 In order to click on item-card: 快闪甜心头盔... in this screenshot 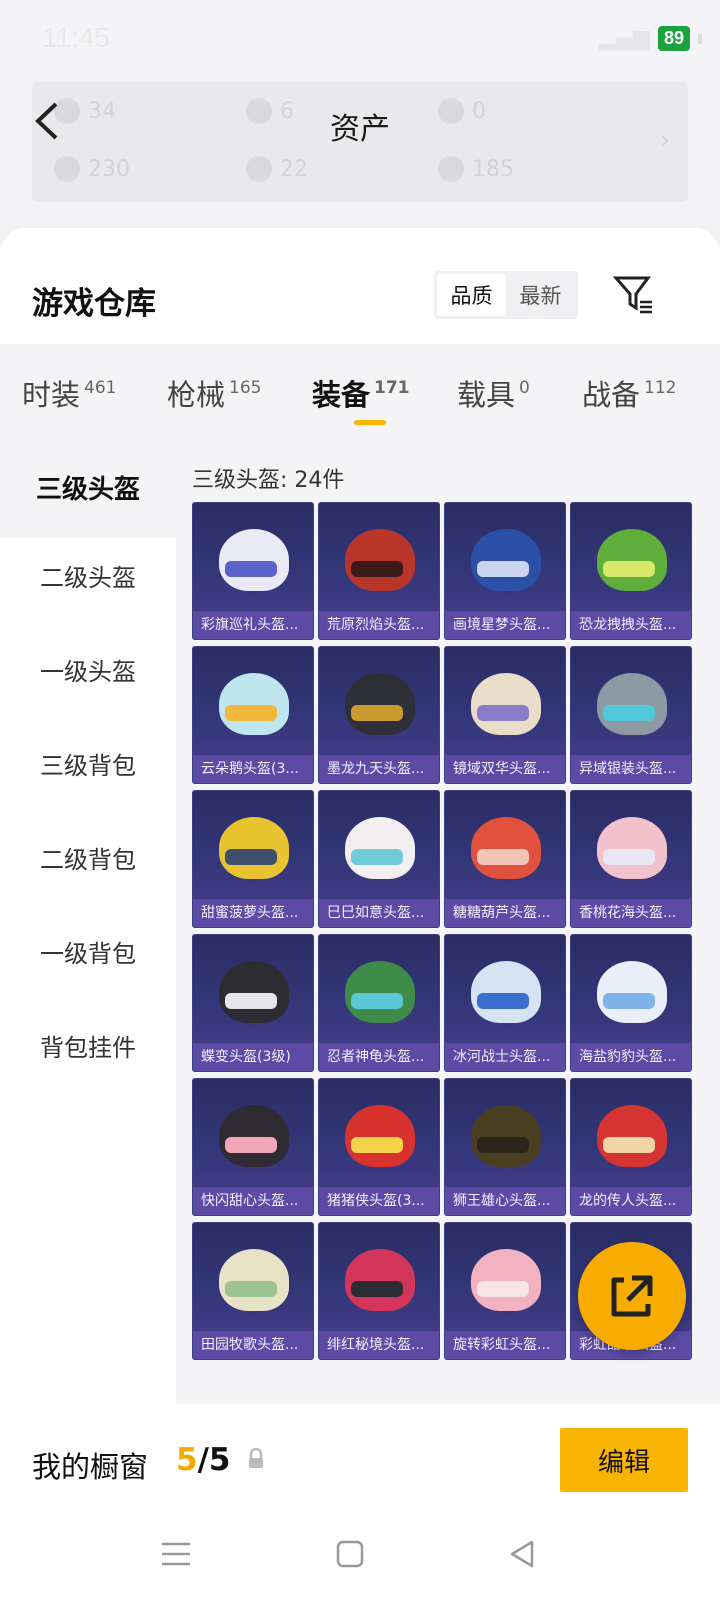, I will do `click(253, 1147)`.